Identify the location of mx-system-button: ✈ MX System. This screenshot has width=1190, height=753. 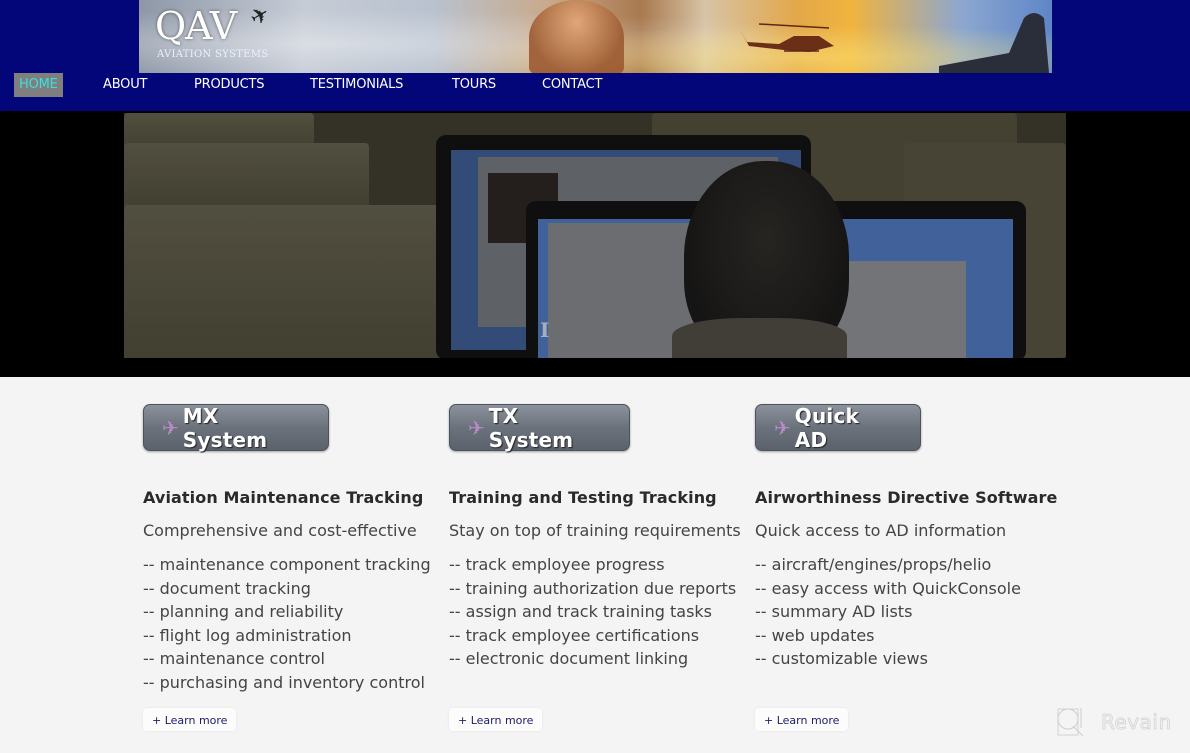
(236, 428).